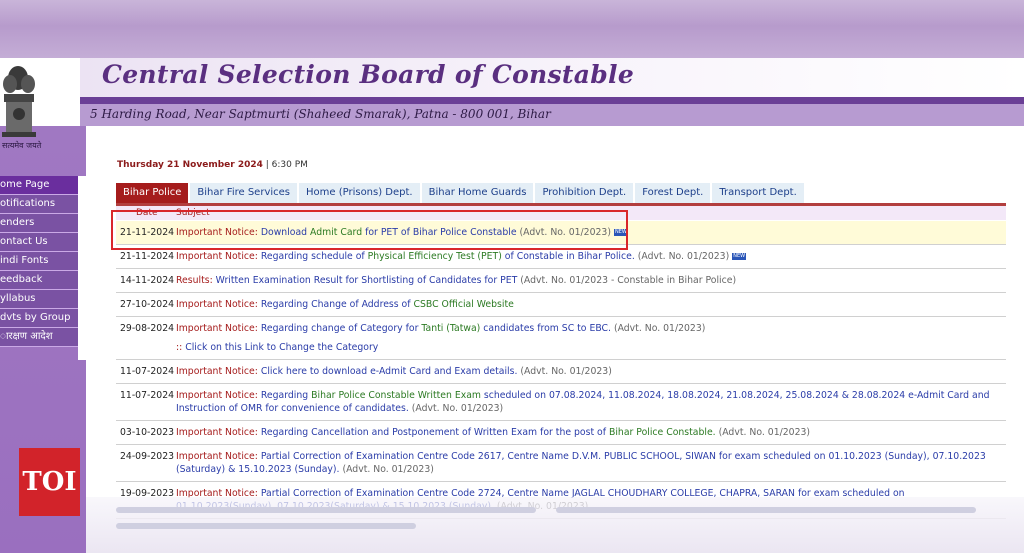 This screenshot has width=1024, height=553. What do you see at coordinates (39, 261) in the screenshot?
I see `sidebar-item-hindi-fonts: indi Fonts` at bounding box center [39, 261].